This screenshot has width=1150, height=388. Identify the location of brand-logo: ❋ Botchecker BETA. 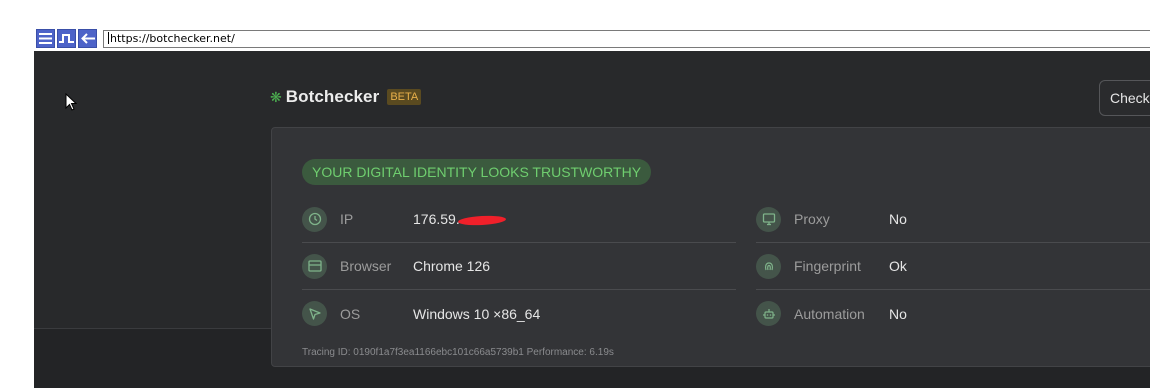
(346, 97).